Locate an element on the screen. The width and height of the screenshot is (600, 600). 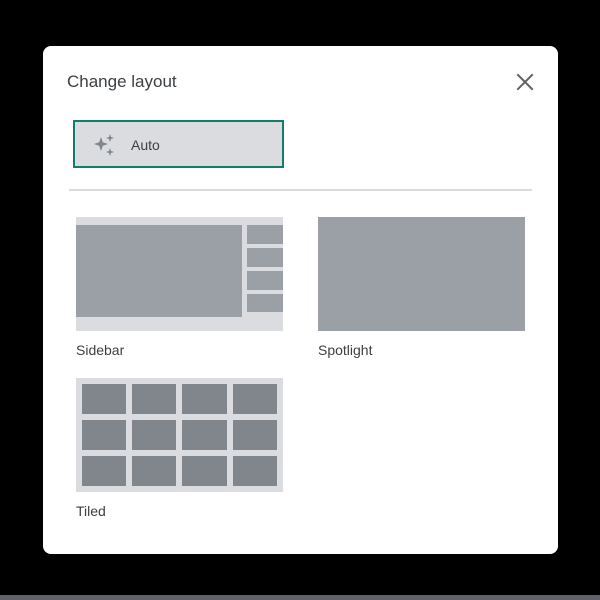
close-button is located at coordinates (525, 82).